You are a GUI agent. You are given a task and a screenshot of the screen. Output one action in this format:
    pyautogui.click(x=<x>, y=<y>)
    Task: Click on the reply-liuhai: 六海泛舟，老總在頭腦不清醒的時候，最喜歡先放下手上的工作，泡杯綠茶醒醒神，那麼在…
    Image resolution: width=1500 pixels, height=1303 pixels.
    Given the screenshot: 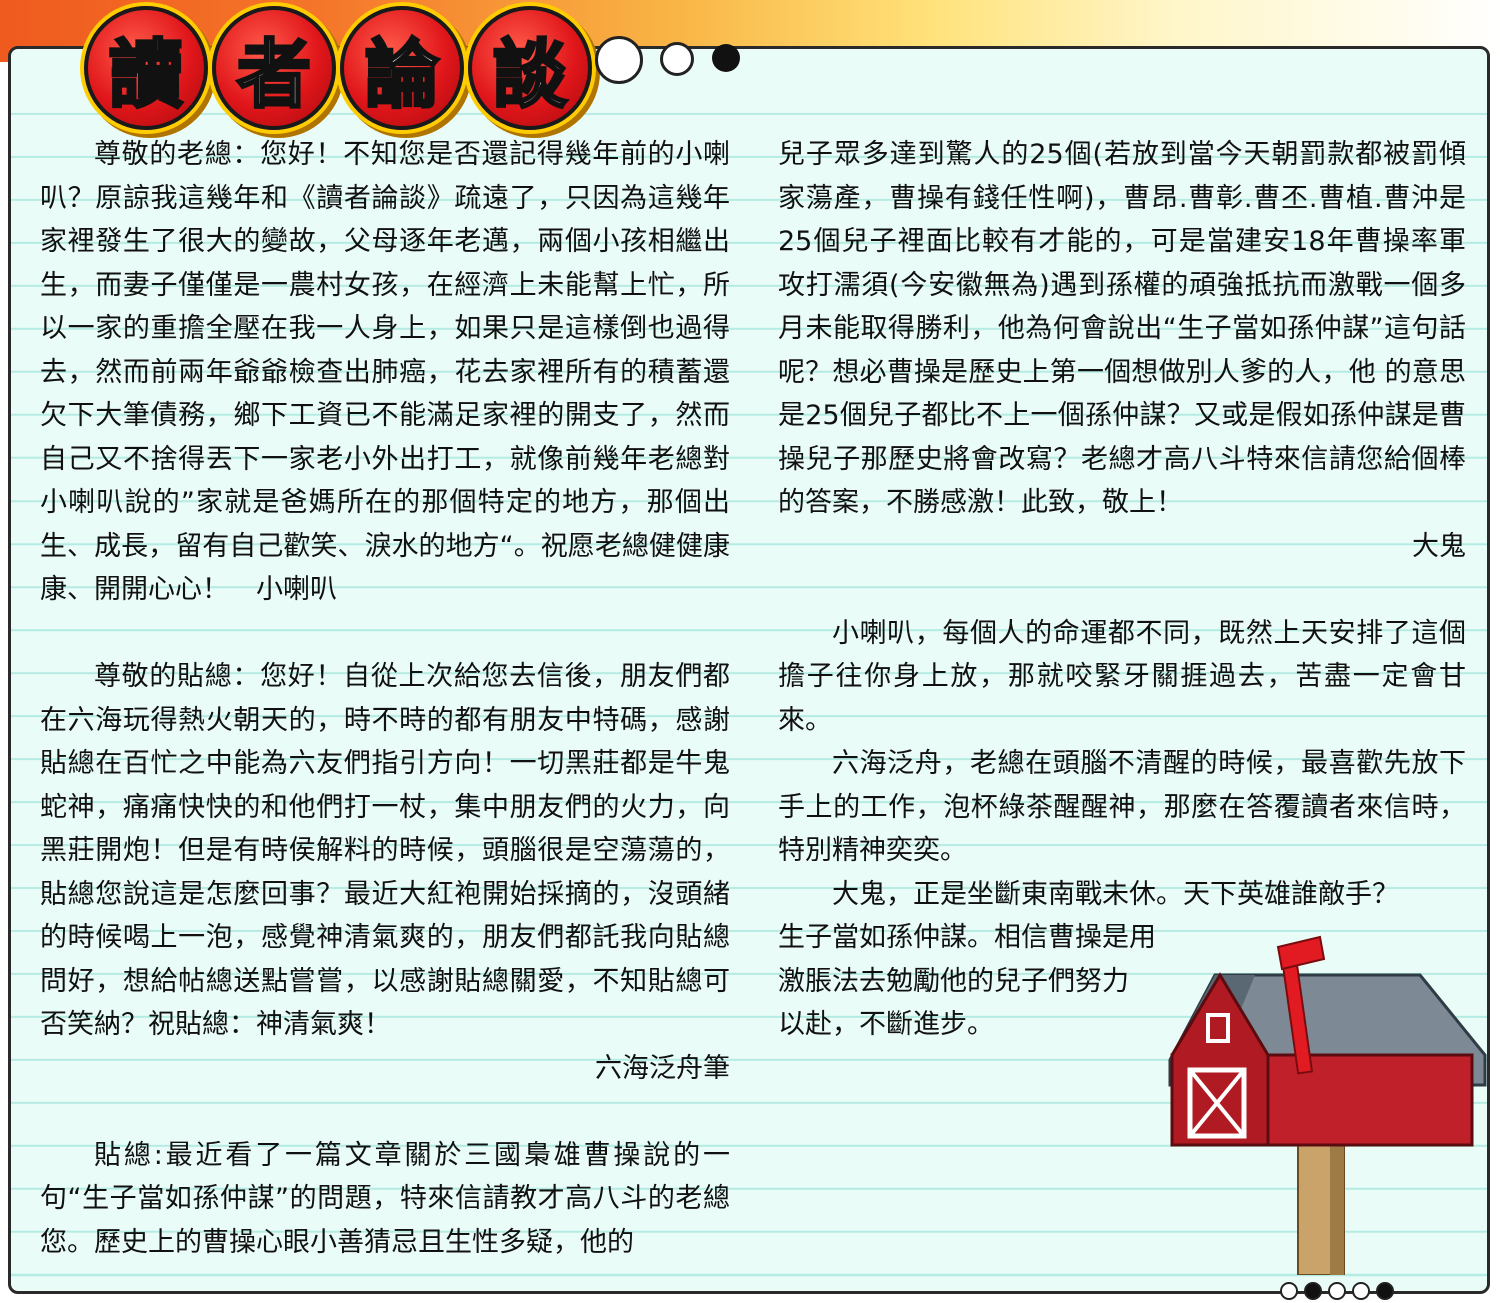 What is the action you would take?
    pyautogui.click(x=1122, y=807)
    